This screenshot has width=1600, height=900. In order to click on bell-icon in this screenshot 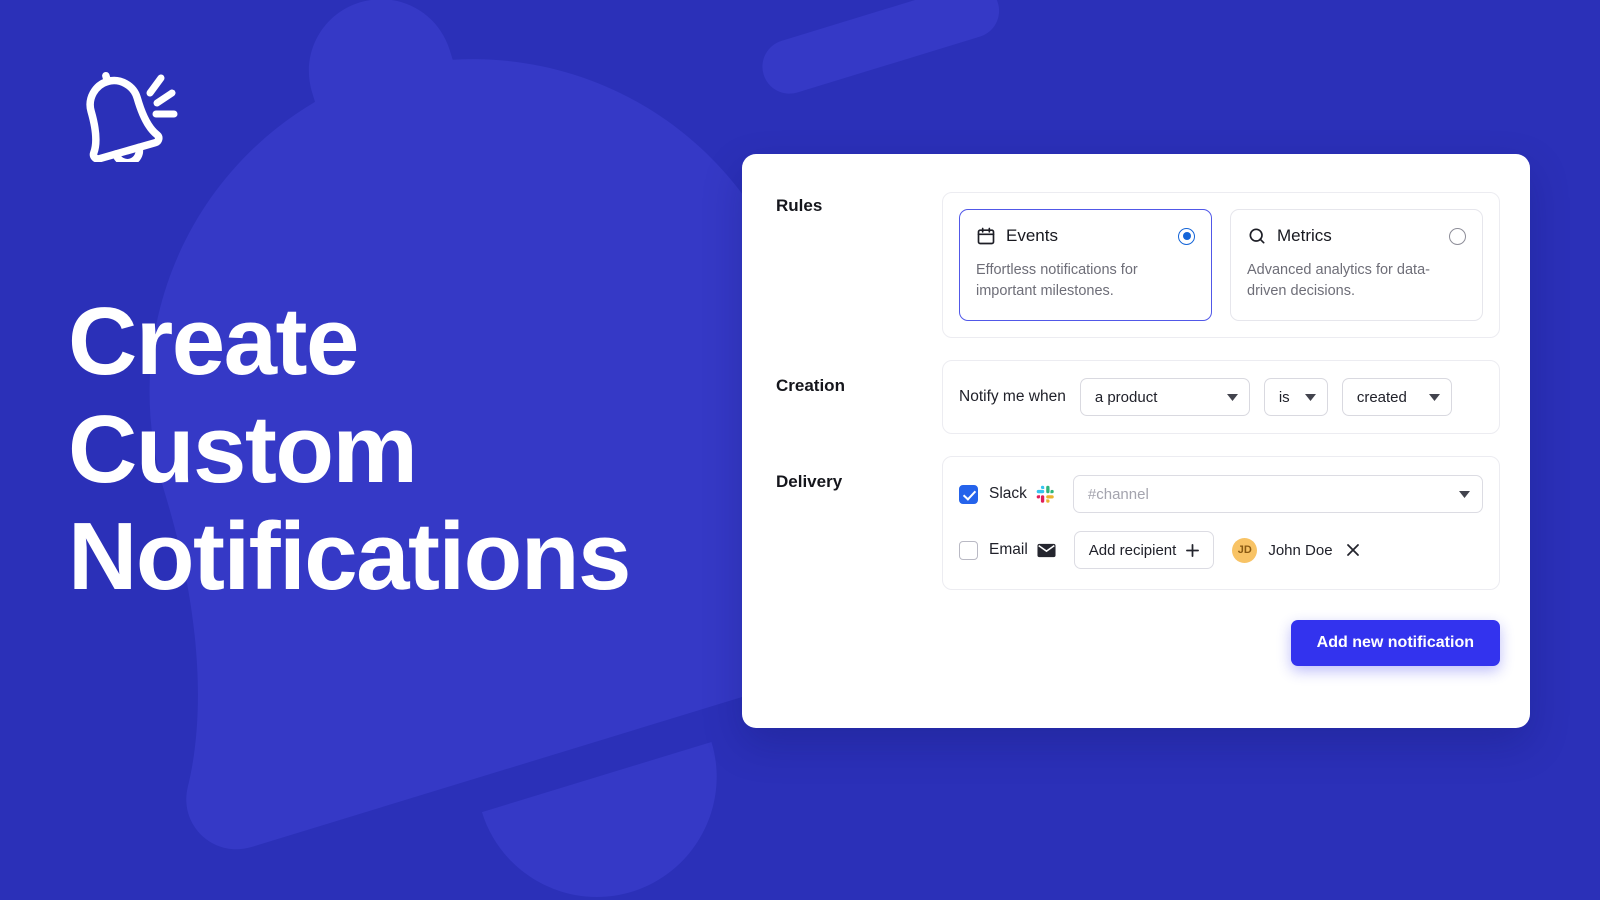, I will do `click(132, 116)`.